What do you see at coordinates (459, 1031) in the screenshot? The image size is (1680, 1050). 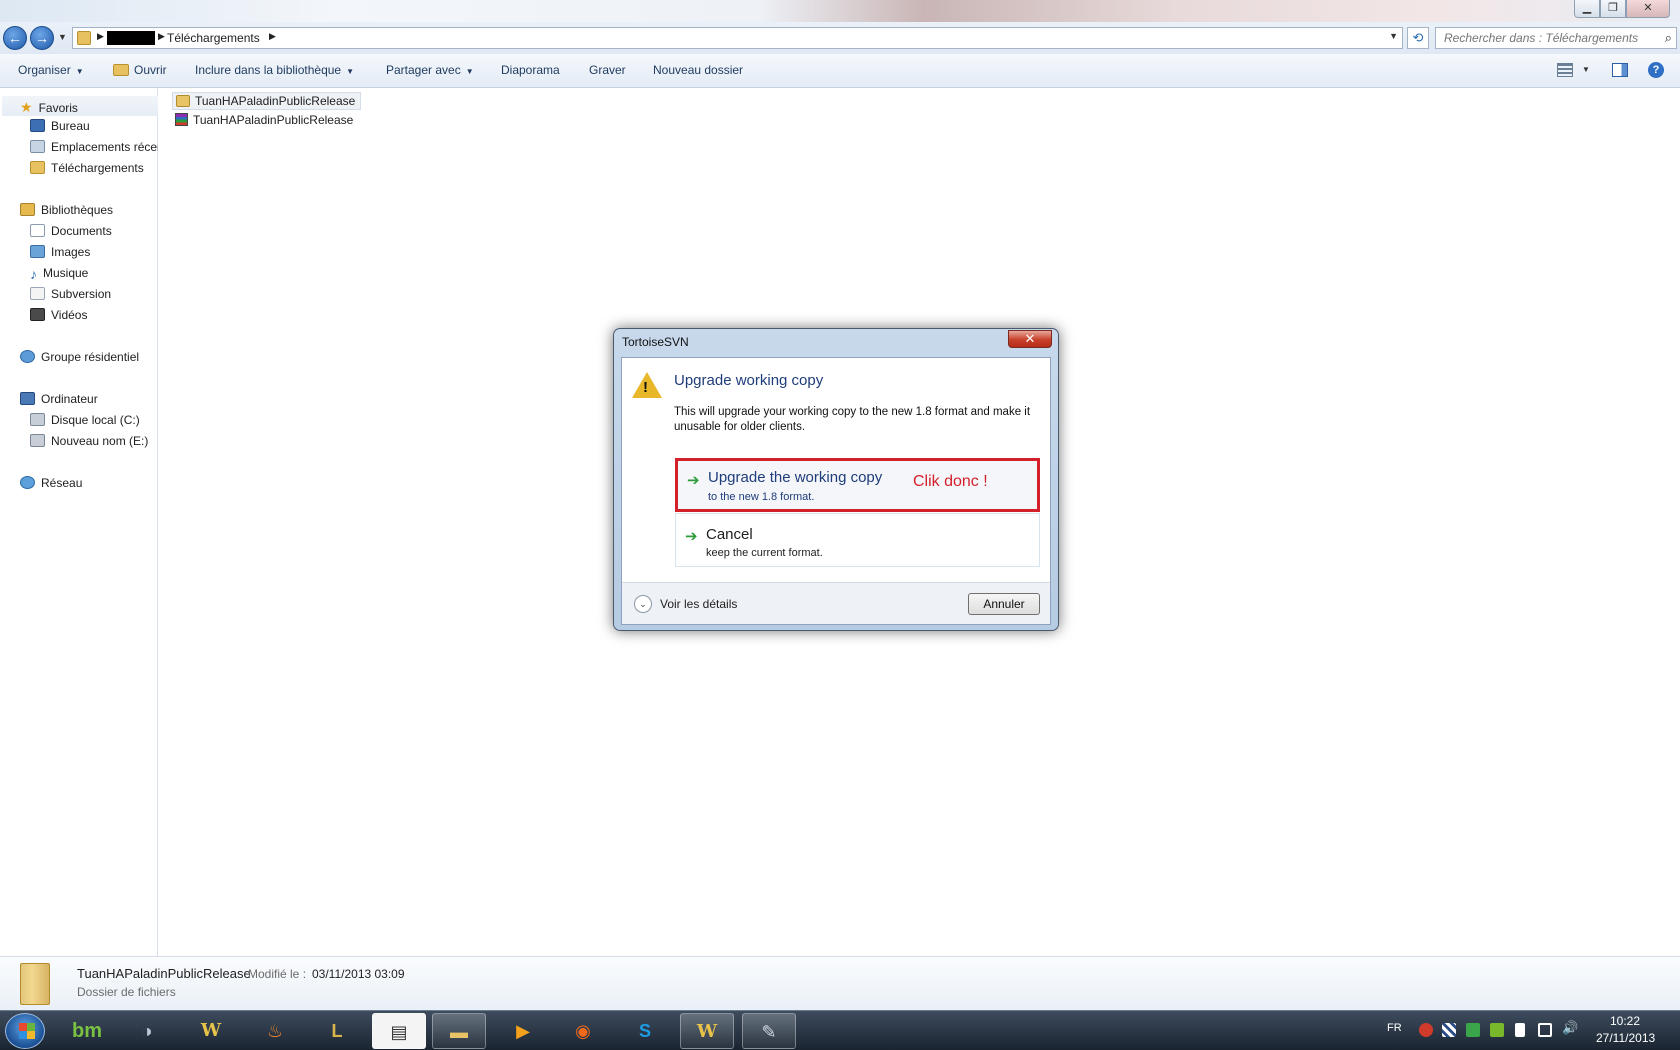 I see `taskbar-app-explorer: ▬` at bounding box center [459, 1031].